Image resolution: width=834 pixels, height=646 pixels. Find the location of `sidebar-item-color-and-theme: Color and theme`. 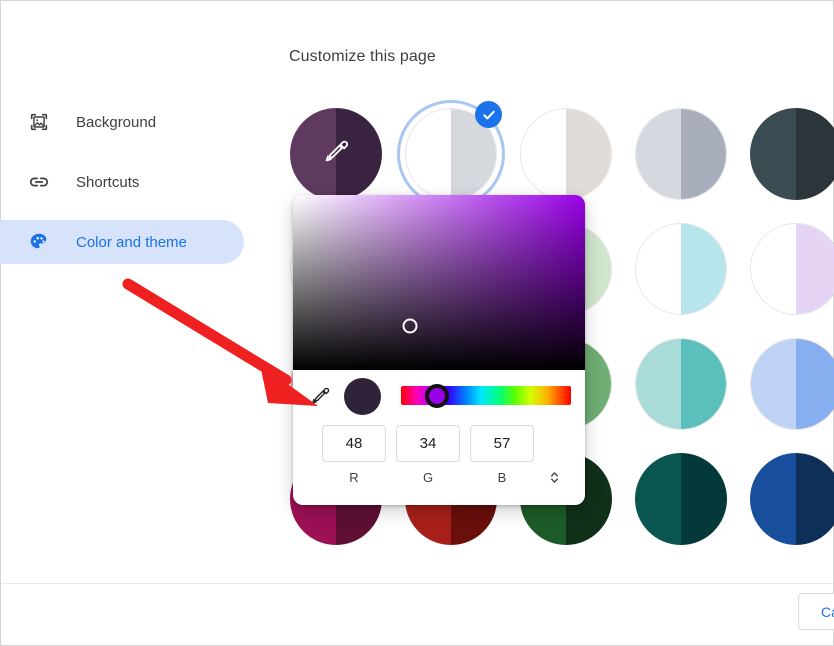

sidebar-item-color-and-theme: Color and theme is located at coordinates (122, 242).